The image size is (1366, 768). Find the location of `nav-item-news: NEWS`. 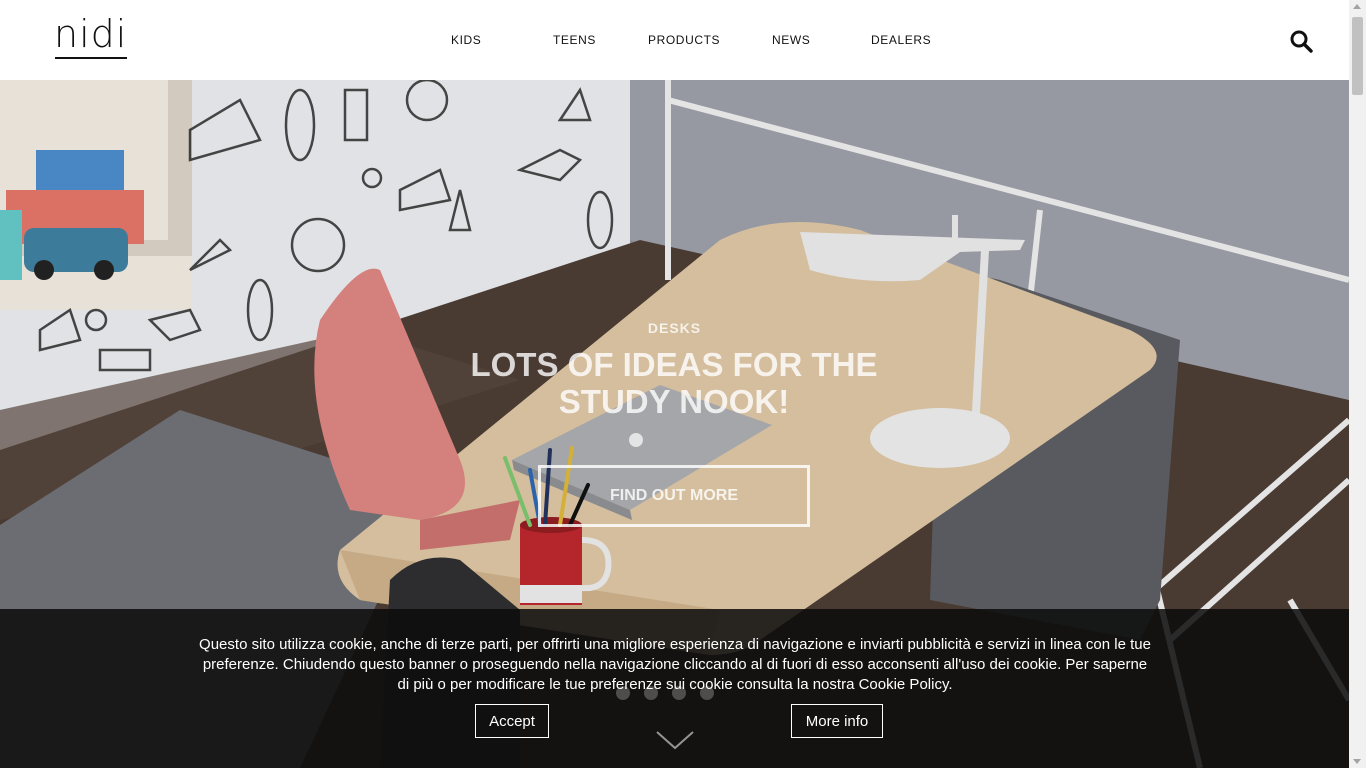

nav-item-news: NEWS is located at coordinates (791, 40).